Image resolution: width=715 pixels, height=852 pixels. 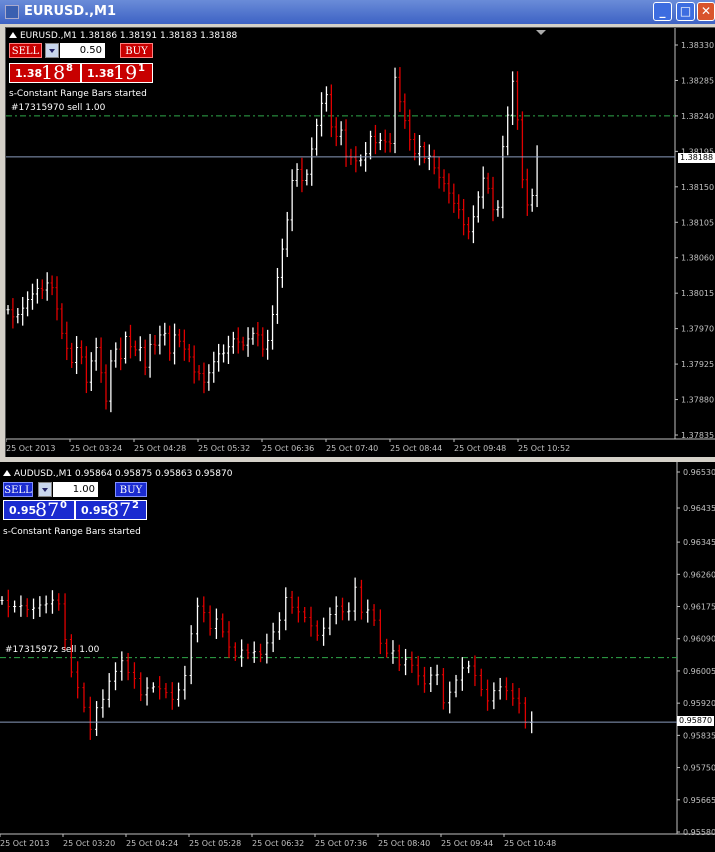 I want to click on price-tick-label: 1.38105, so click(x=697, y=222).